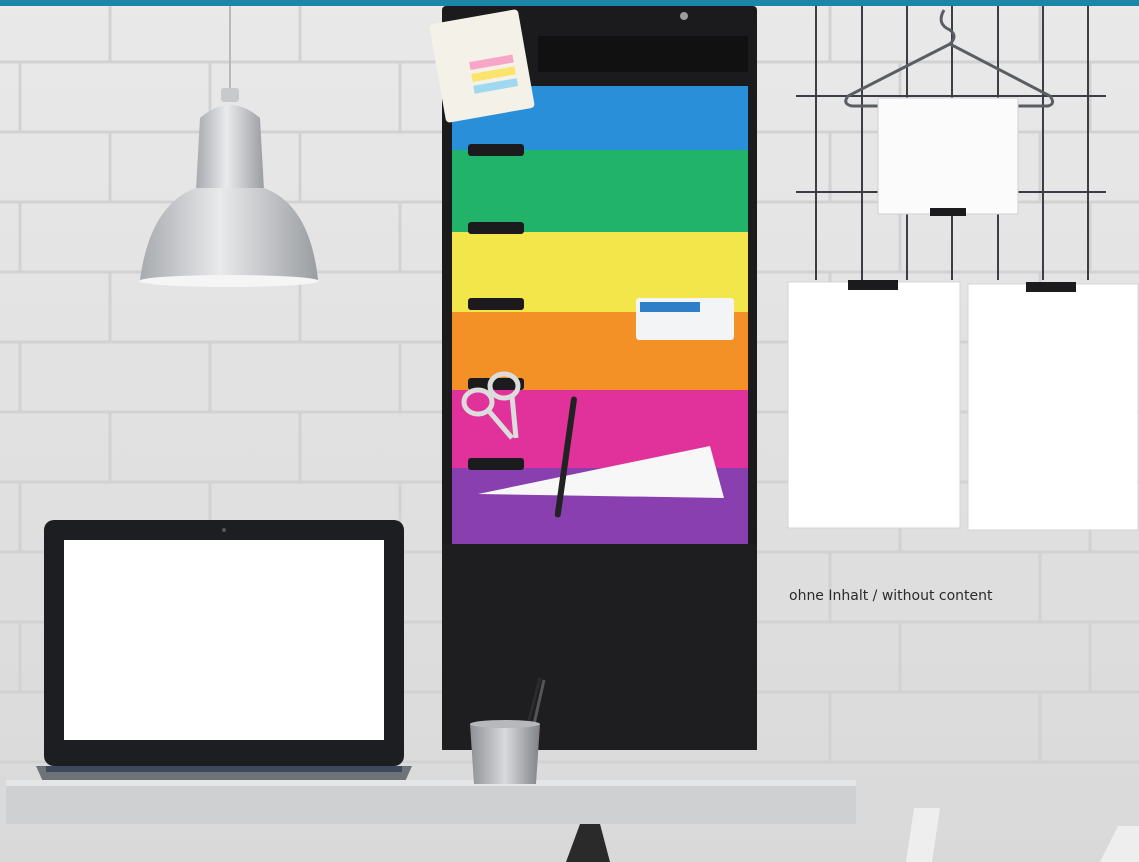  Describe the element at coordinates (224, 652) in the screenshot. I see `laptop-icon` at that location.